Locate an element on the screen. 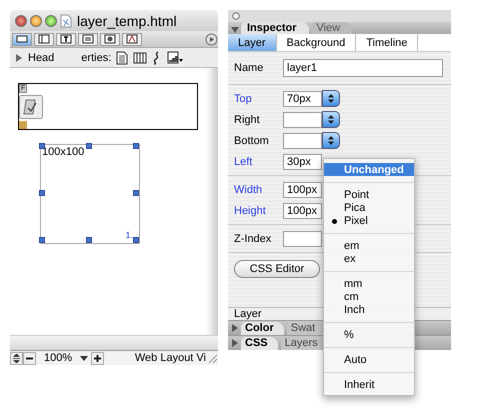  document-icon is located at coordinates (66, 21).